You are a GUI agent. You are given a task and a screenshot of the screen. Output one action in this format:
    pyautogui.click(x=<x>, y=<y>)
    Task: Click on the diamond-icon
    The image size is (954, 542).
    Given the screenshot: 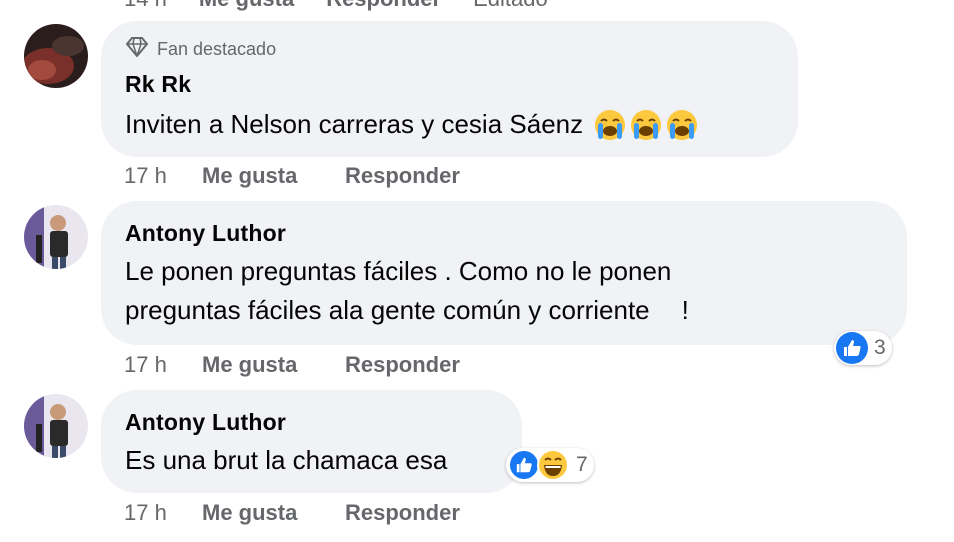 What is the action you would take?
    pyautogui.click(x=137, y=49)
    